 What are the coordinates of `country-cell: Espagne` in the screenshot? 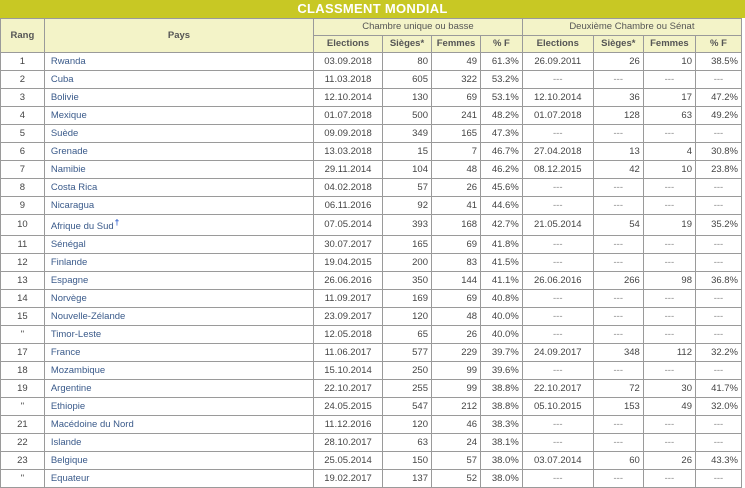 It's located at (179, 281).